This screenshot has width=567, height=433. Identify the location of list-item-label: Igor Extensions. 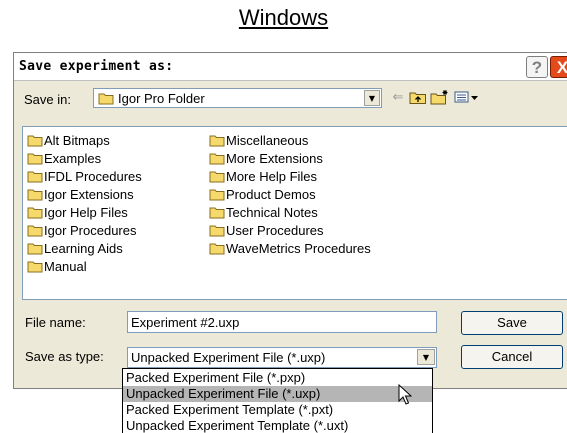
(89, 194).